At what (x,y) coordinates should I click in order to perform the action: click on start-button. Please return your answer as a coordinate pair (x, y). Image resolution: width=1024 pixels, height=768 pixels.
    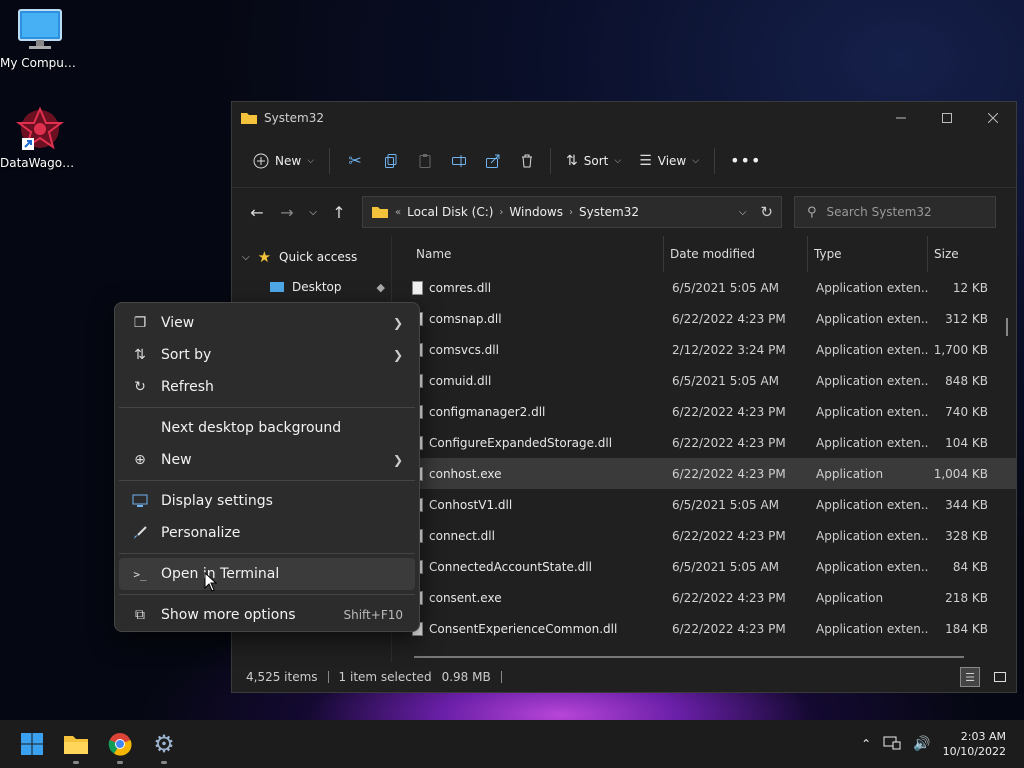
    Looking at the image, I should click on (32, 744).